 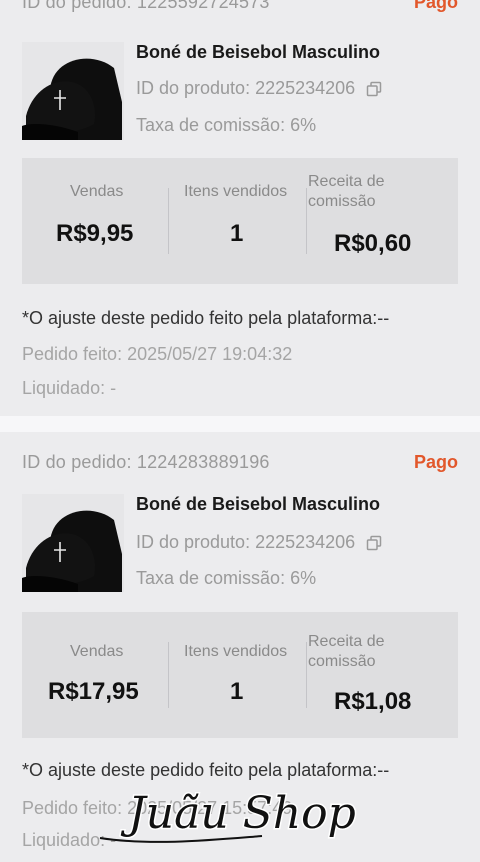 What do you see at coordinates (146, 6) in the screenshot?
I see `order-id: ID do pedido: 1225592724573` at bounding box center [146, 6].